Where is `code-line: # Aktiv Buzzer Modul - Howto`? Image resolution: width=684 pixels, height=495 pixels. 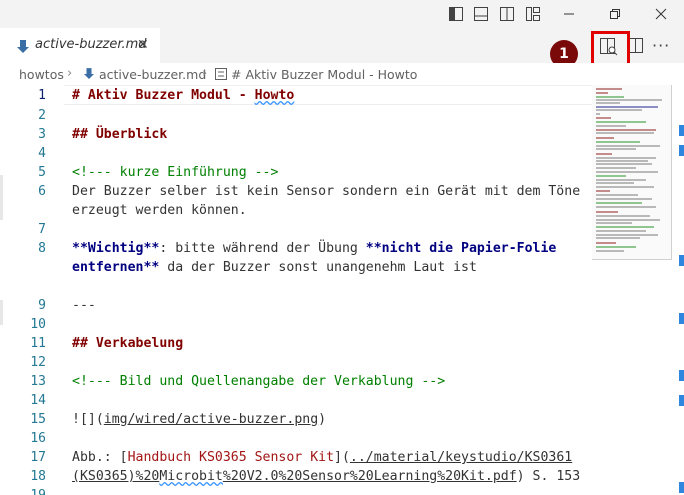
code-line: # Aktiv Buzzer Modul - Howto is located at coordinates (183, 95).